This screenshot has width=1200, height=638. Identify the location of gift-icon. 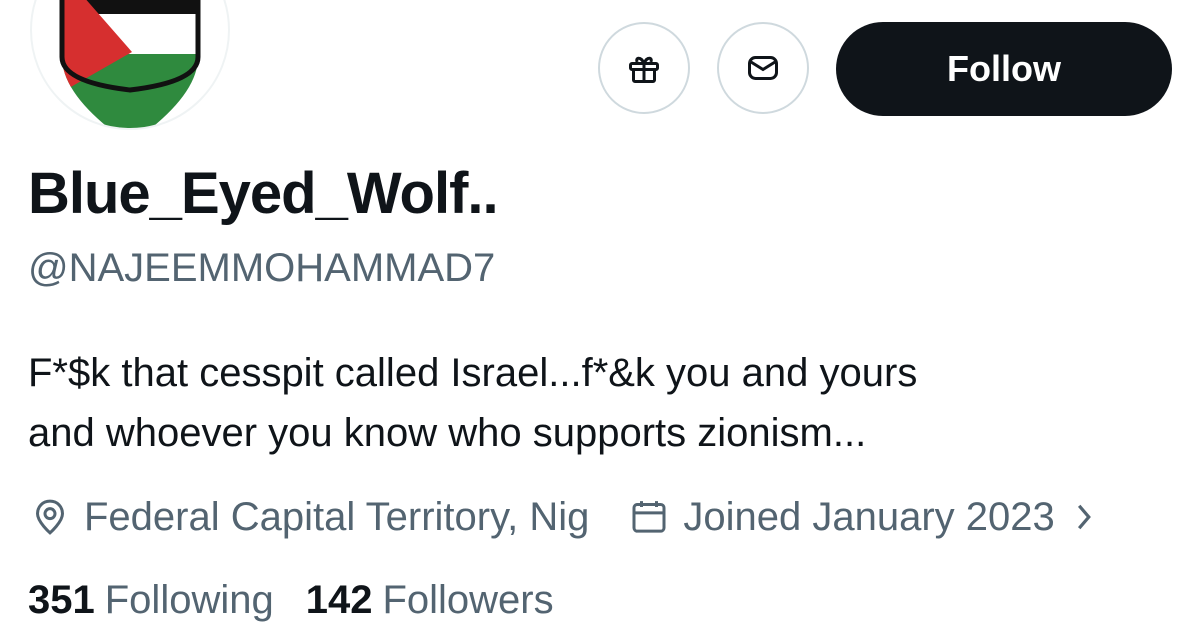
(644, 69).